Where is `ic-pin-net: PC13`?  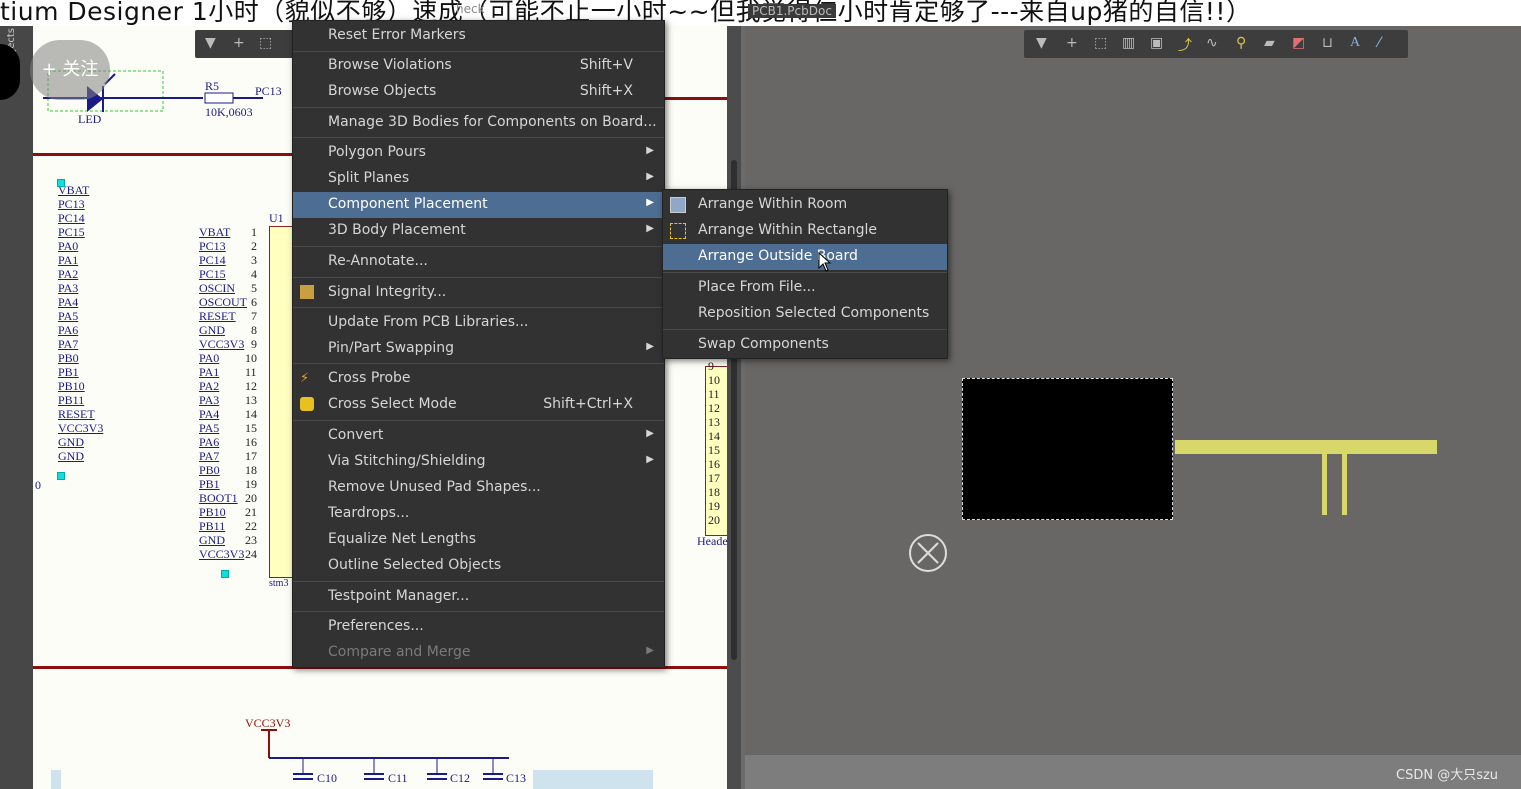
ic-pin-net: PC13 is located at coordinates (212, 246).